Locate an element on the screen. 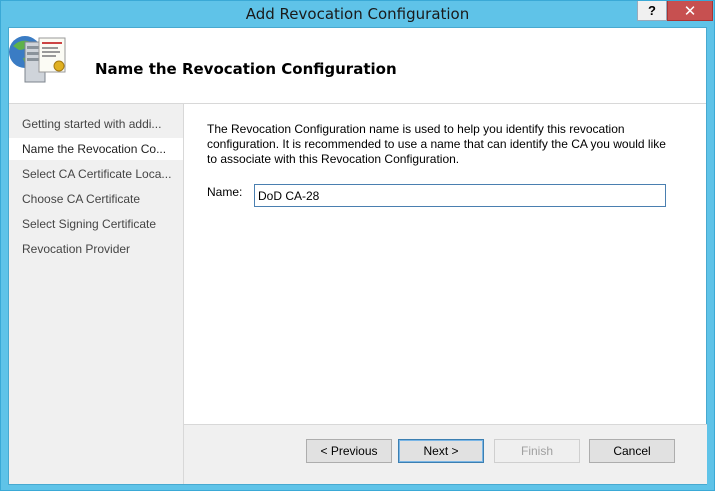 Image resolution: width=715 pixels, height=491 pixels. help-button: ? is located at coordinates (652, 11).